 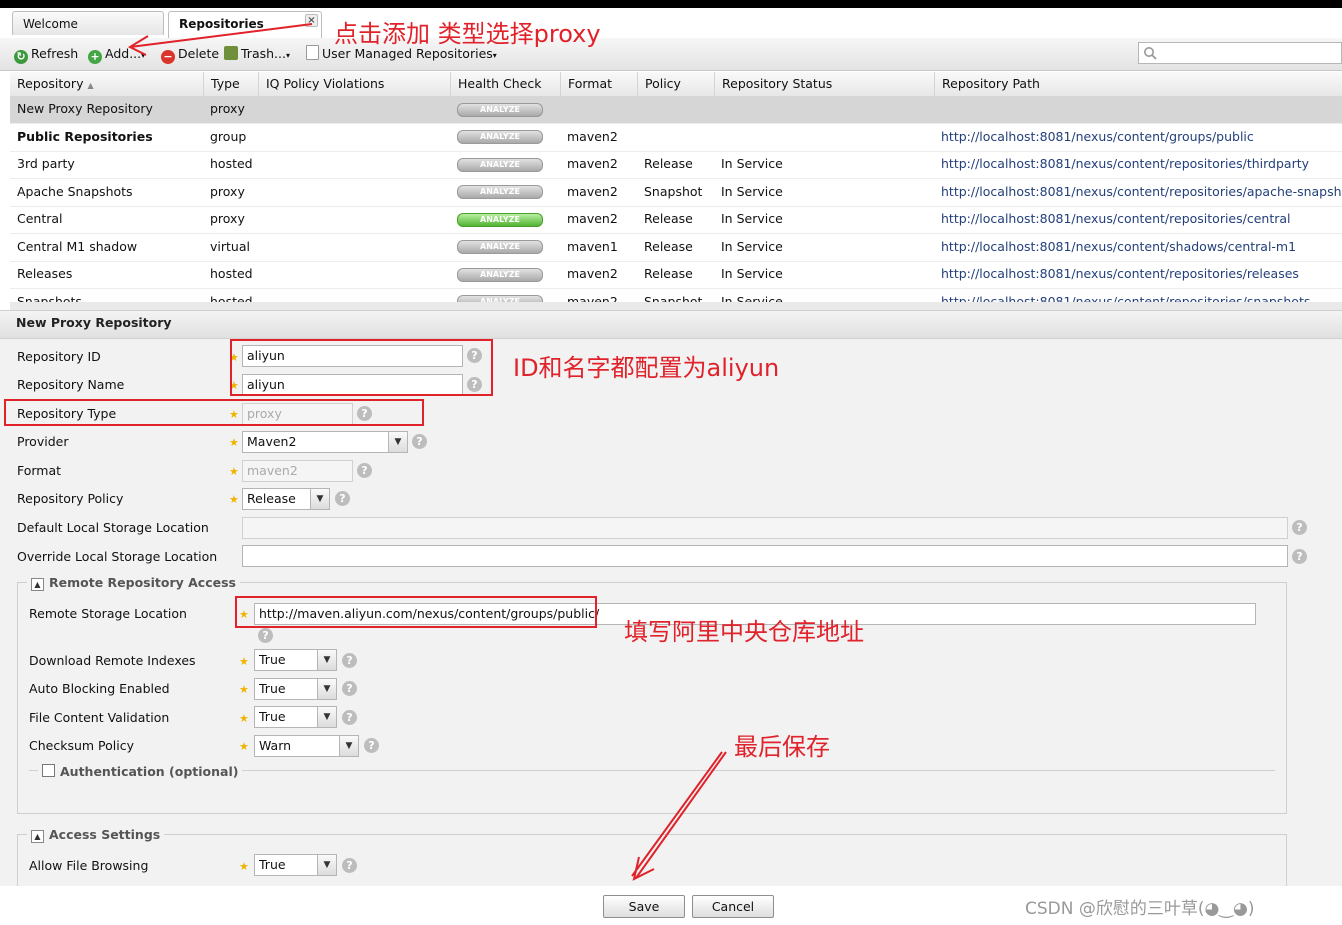 What do you see at coordinates (96, 835) in the screenshot?
I see `access-settings-legend: ▲ Access Settings` at bounding box center [96, 835].